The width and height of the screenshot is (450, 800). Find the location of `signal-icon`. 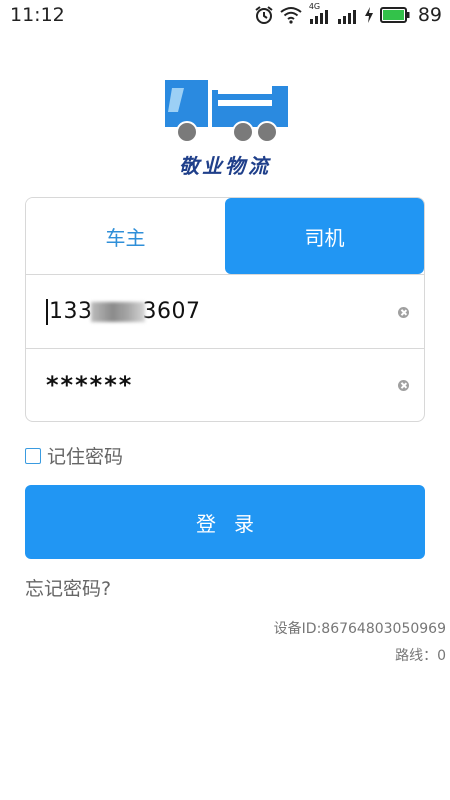

signal-icon is located at coordinates (347, 15).